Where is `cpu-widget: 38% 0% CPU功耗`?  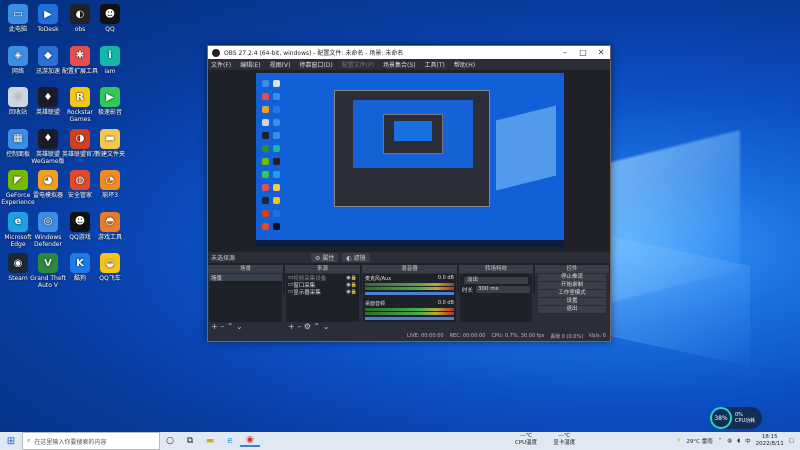 cpu-widget: 38% 0% CPU功耗 is located at coordinates (736, 418).